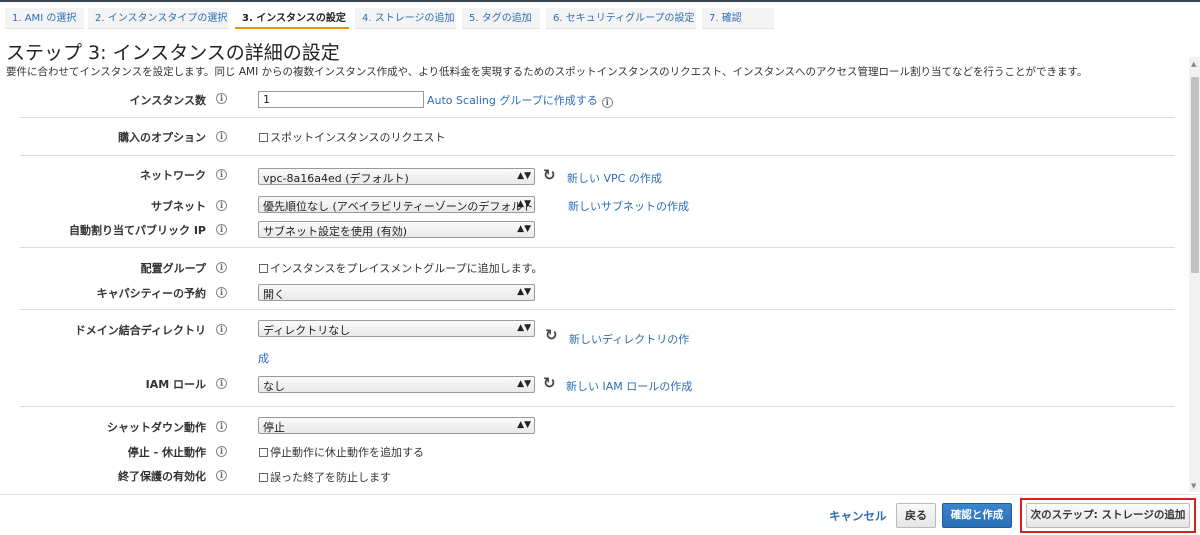 This screenshot has width=1200, height=535. I want to click on tab-configure-instance: 3. インスタンスの設定, so click(292, 18).